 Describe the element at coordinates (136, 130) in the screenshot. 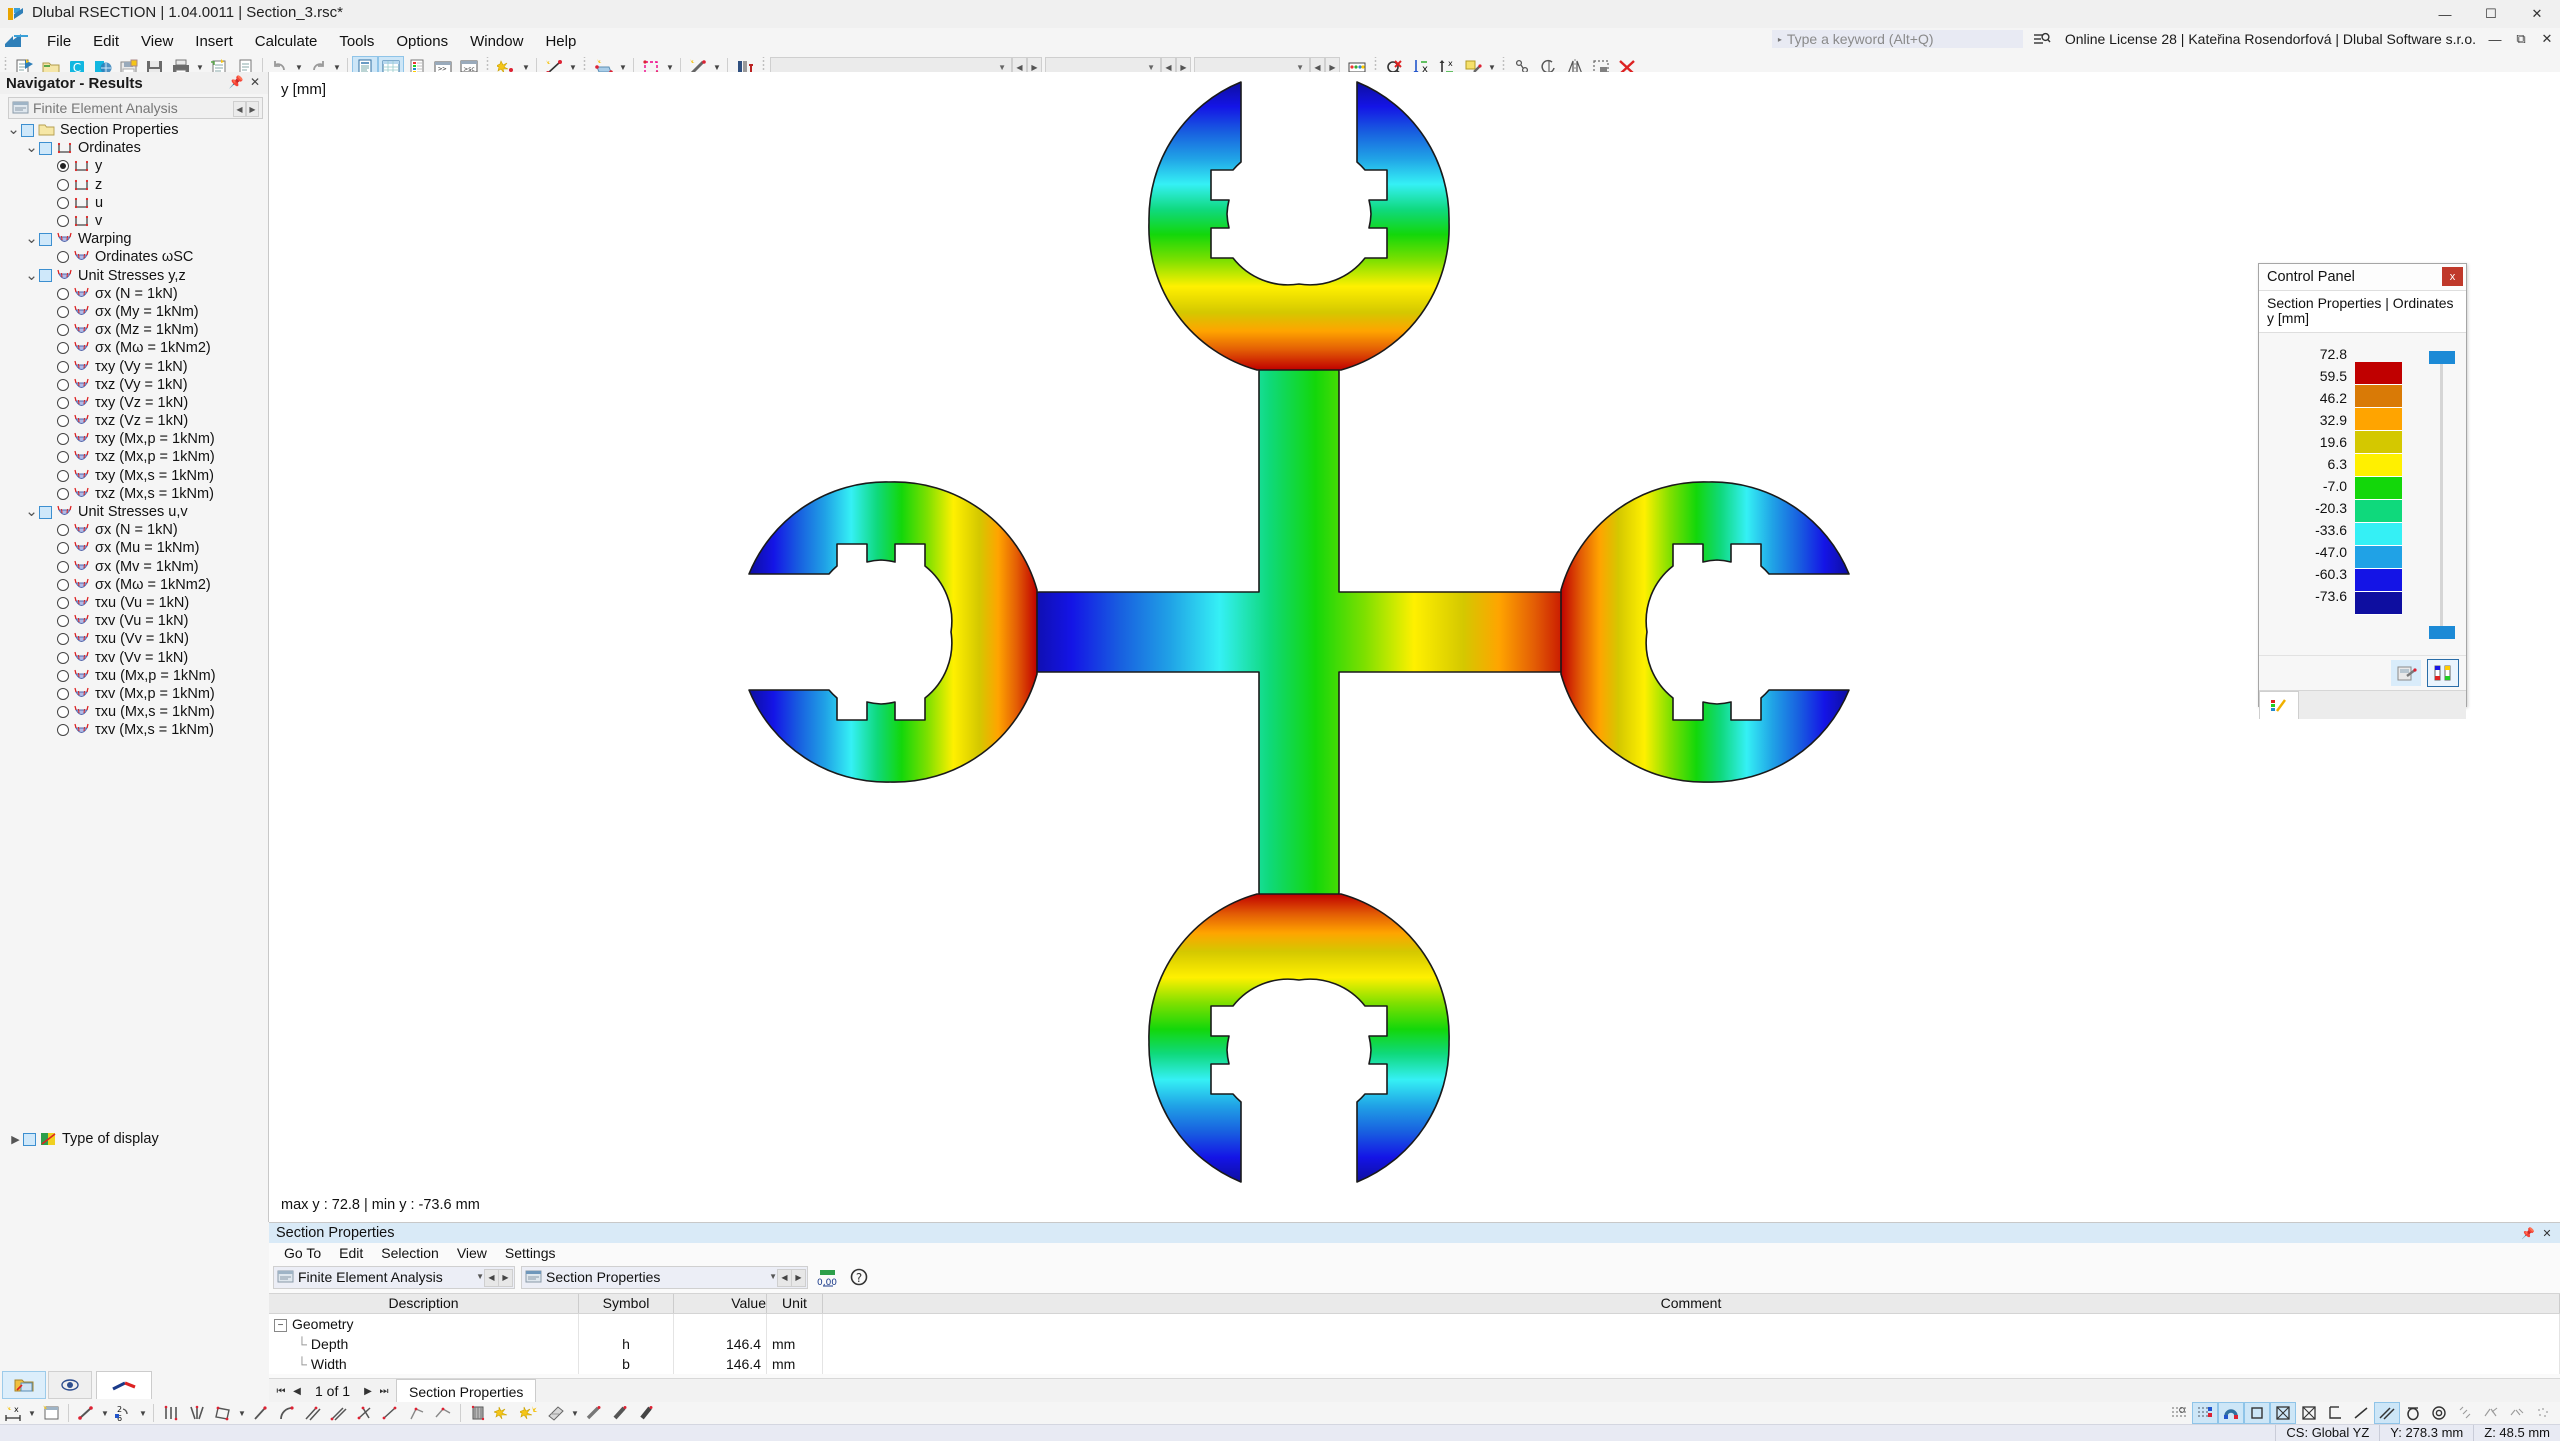

I see `sidebar-item-section-properties: ⌄ Section Properties` at that location.